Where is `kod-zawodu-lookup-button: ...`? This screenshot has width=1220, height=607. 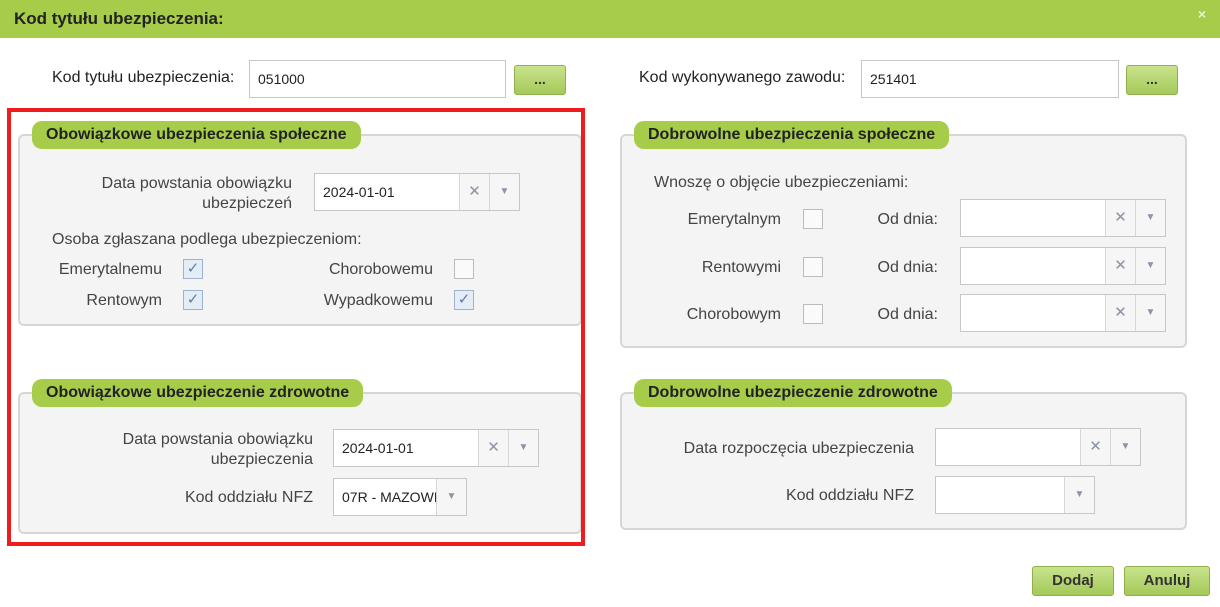 kod-zawodu-lookup-button: ... is located at coordinates (1152, 80).